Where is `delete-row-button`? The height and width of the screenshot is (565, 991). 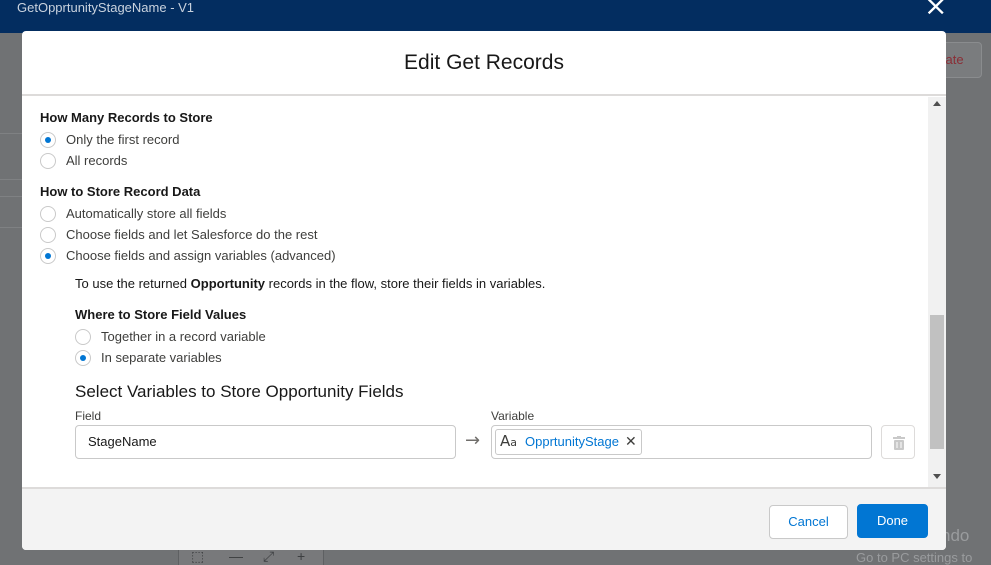
delete-row-button is located at coordinates (898, 442).